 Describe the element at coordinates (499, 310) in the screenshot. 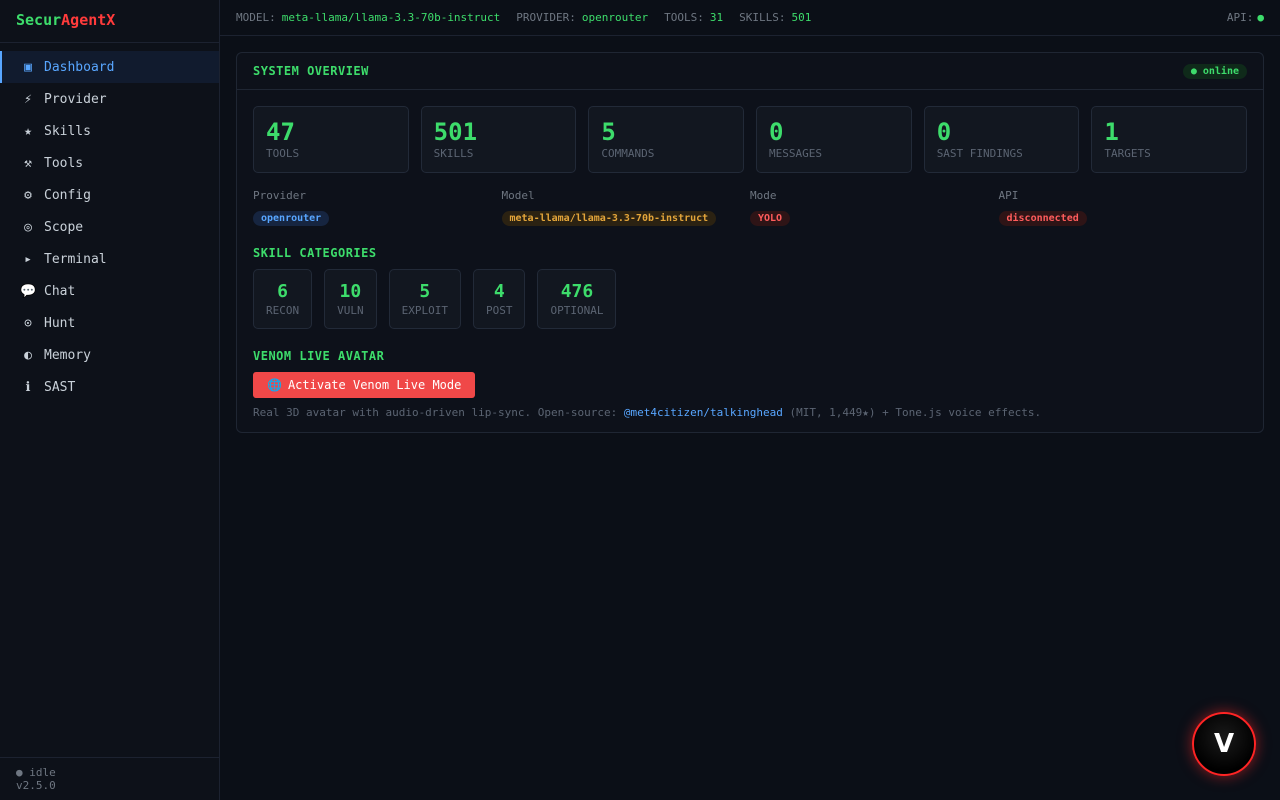

I see `category-label: POST` at that location.